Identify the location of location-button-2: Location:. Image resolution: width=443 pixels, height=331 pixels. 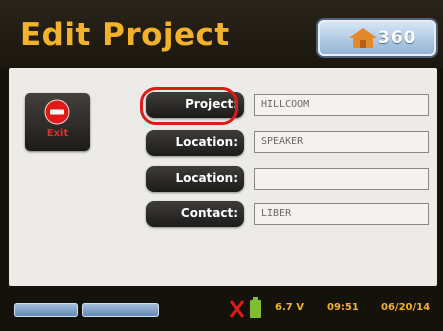
(195, 179).